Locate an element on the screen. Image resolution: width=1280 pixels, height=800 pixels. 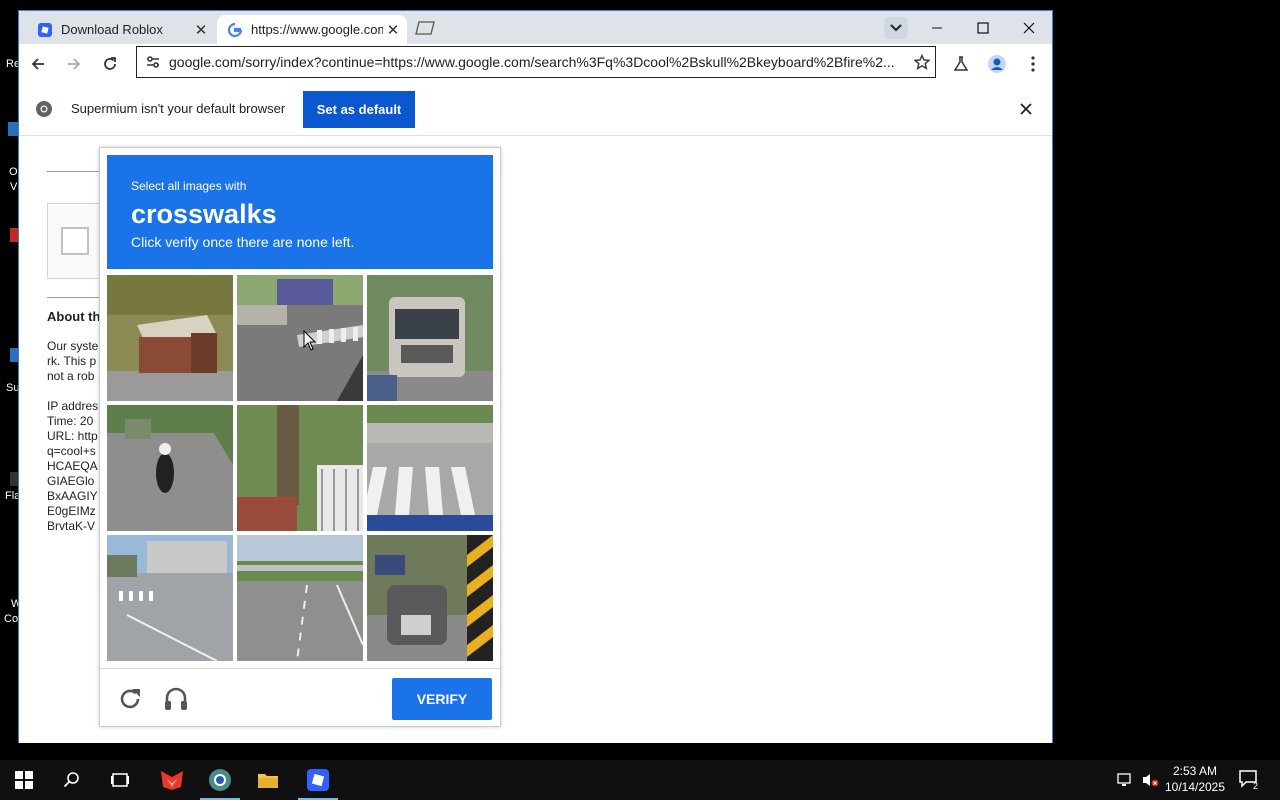
not-a-robot-checkbox is located at coordinates (75, 241).